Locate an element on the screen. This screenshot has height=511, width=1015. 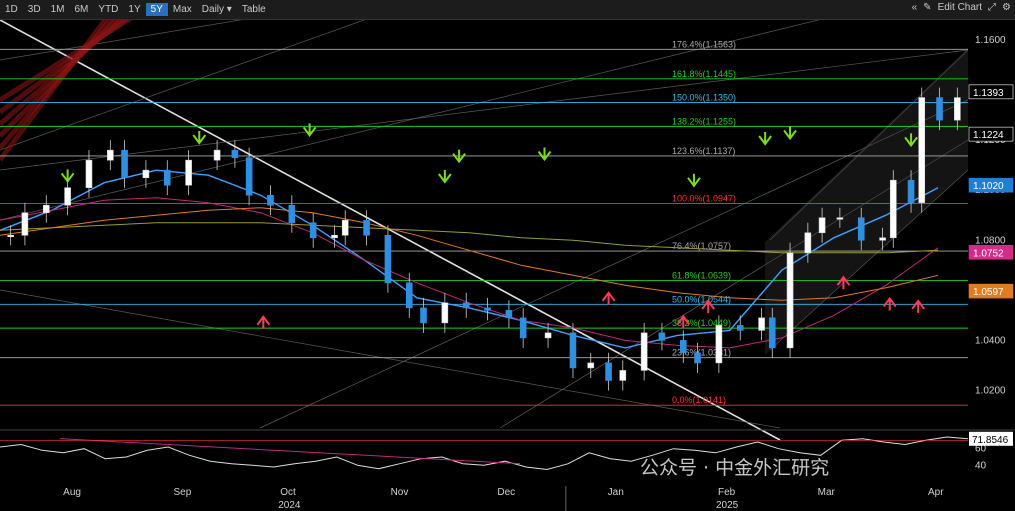
pencil-icon: ✎ is located at coordinates (927, 7).